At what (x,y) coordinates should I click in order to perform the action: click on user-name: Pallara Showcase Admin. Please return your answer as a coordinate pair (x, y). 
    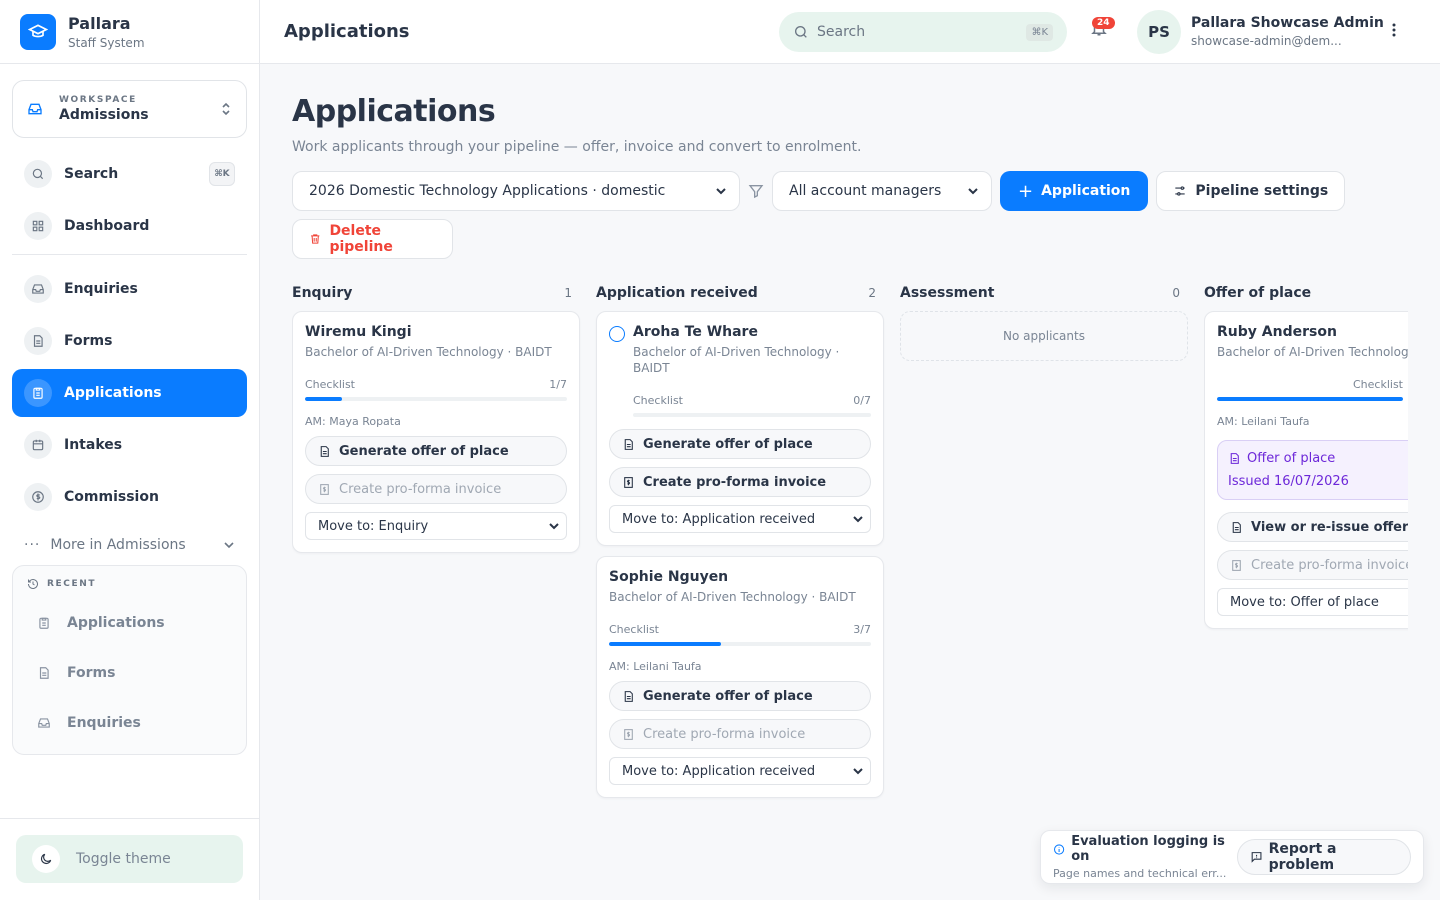
    Looking at the image, I should click on (1287, 23).